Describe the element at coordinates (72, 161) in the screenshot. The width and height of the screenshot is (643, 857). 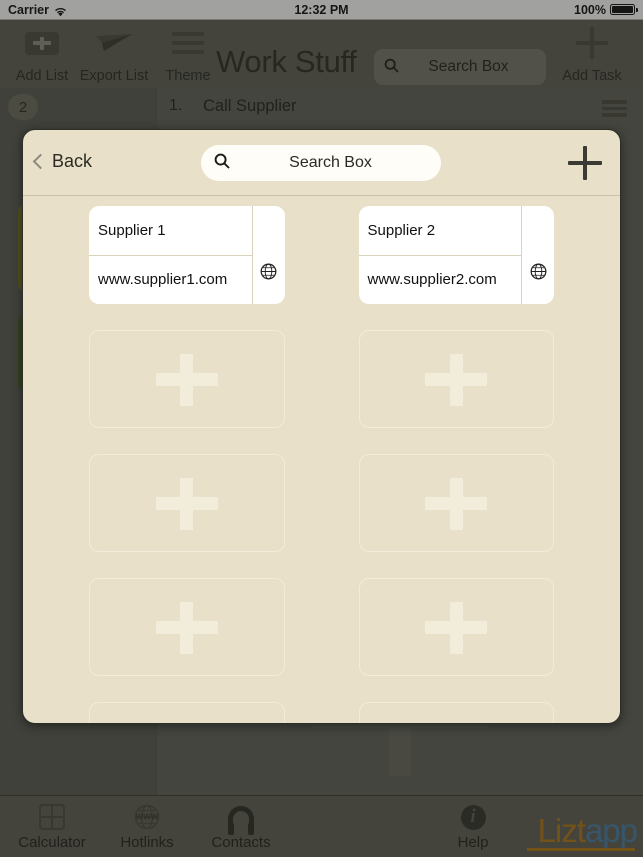
I see `back-label: Back` at that location.